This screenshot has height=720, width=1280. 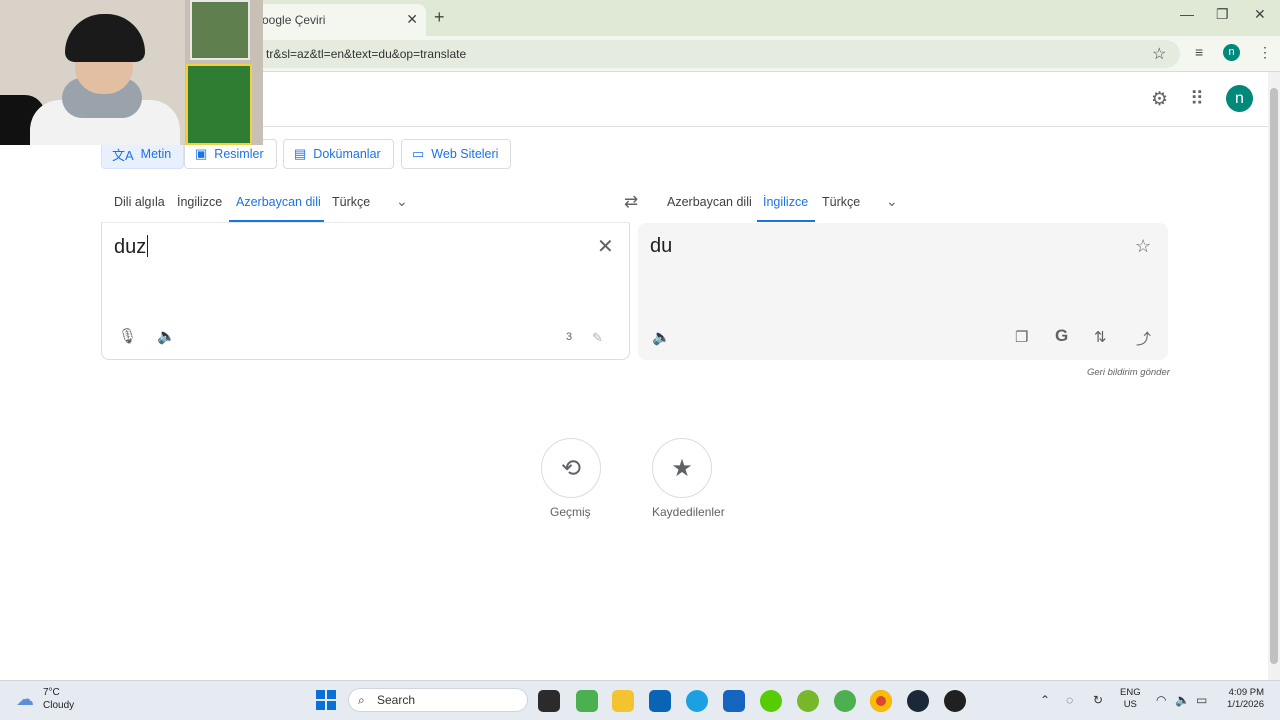 I want to click on clock-date: 1/1/2026, so click(x=1245, y=704).